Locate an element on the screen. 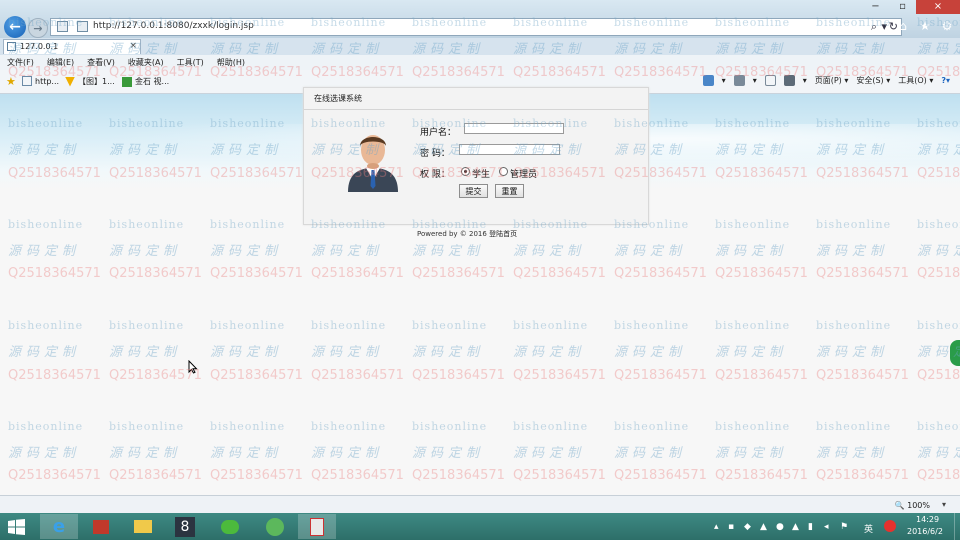 This screenshot has height=540, width=960. taskbar-explorer is located at coordinates (143, 526).